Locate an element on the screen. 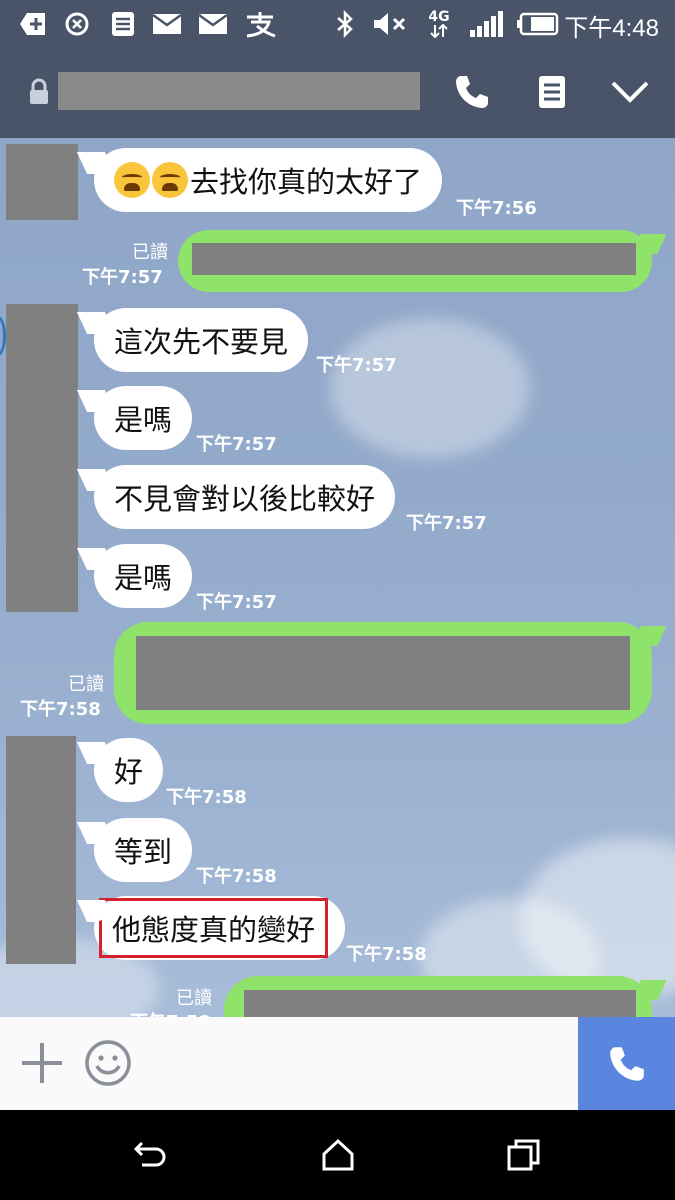 This screenshot has height=1200, width=675. smiley-icon is located at coordinates (108, 1063).